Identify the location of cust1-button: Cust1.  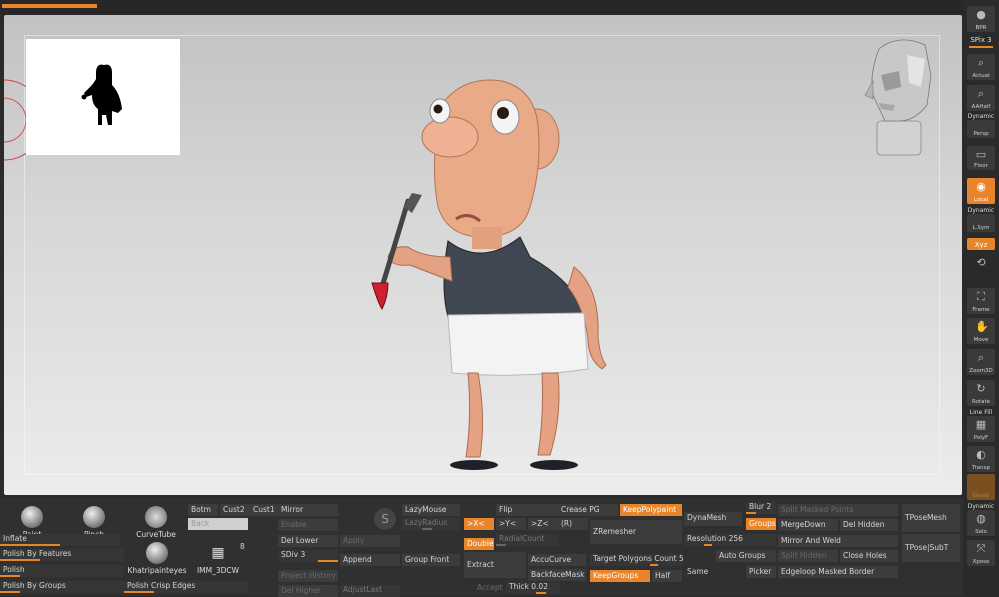
(264, 510).